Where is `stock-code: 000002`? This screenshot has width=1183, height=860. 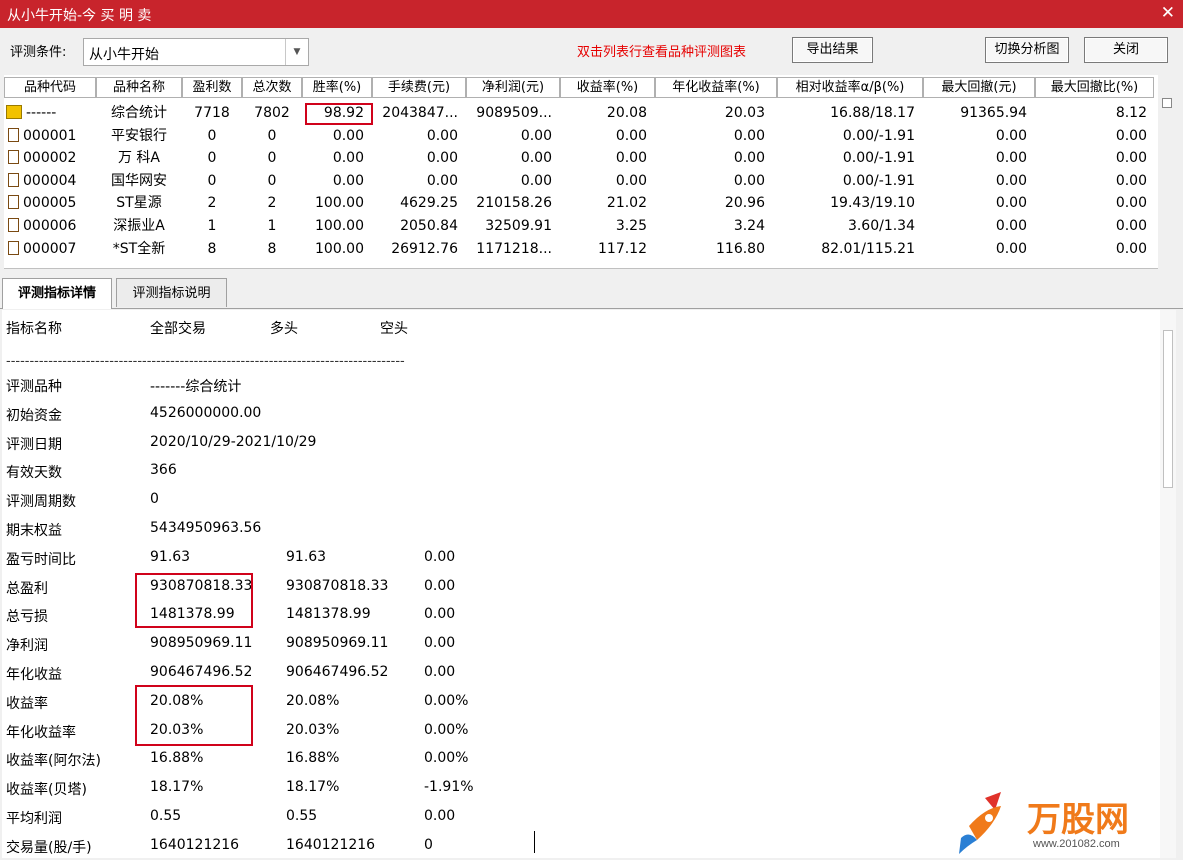 stock-code: 000002 is located at coordinates (50, 158).